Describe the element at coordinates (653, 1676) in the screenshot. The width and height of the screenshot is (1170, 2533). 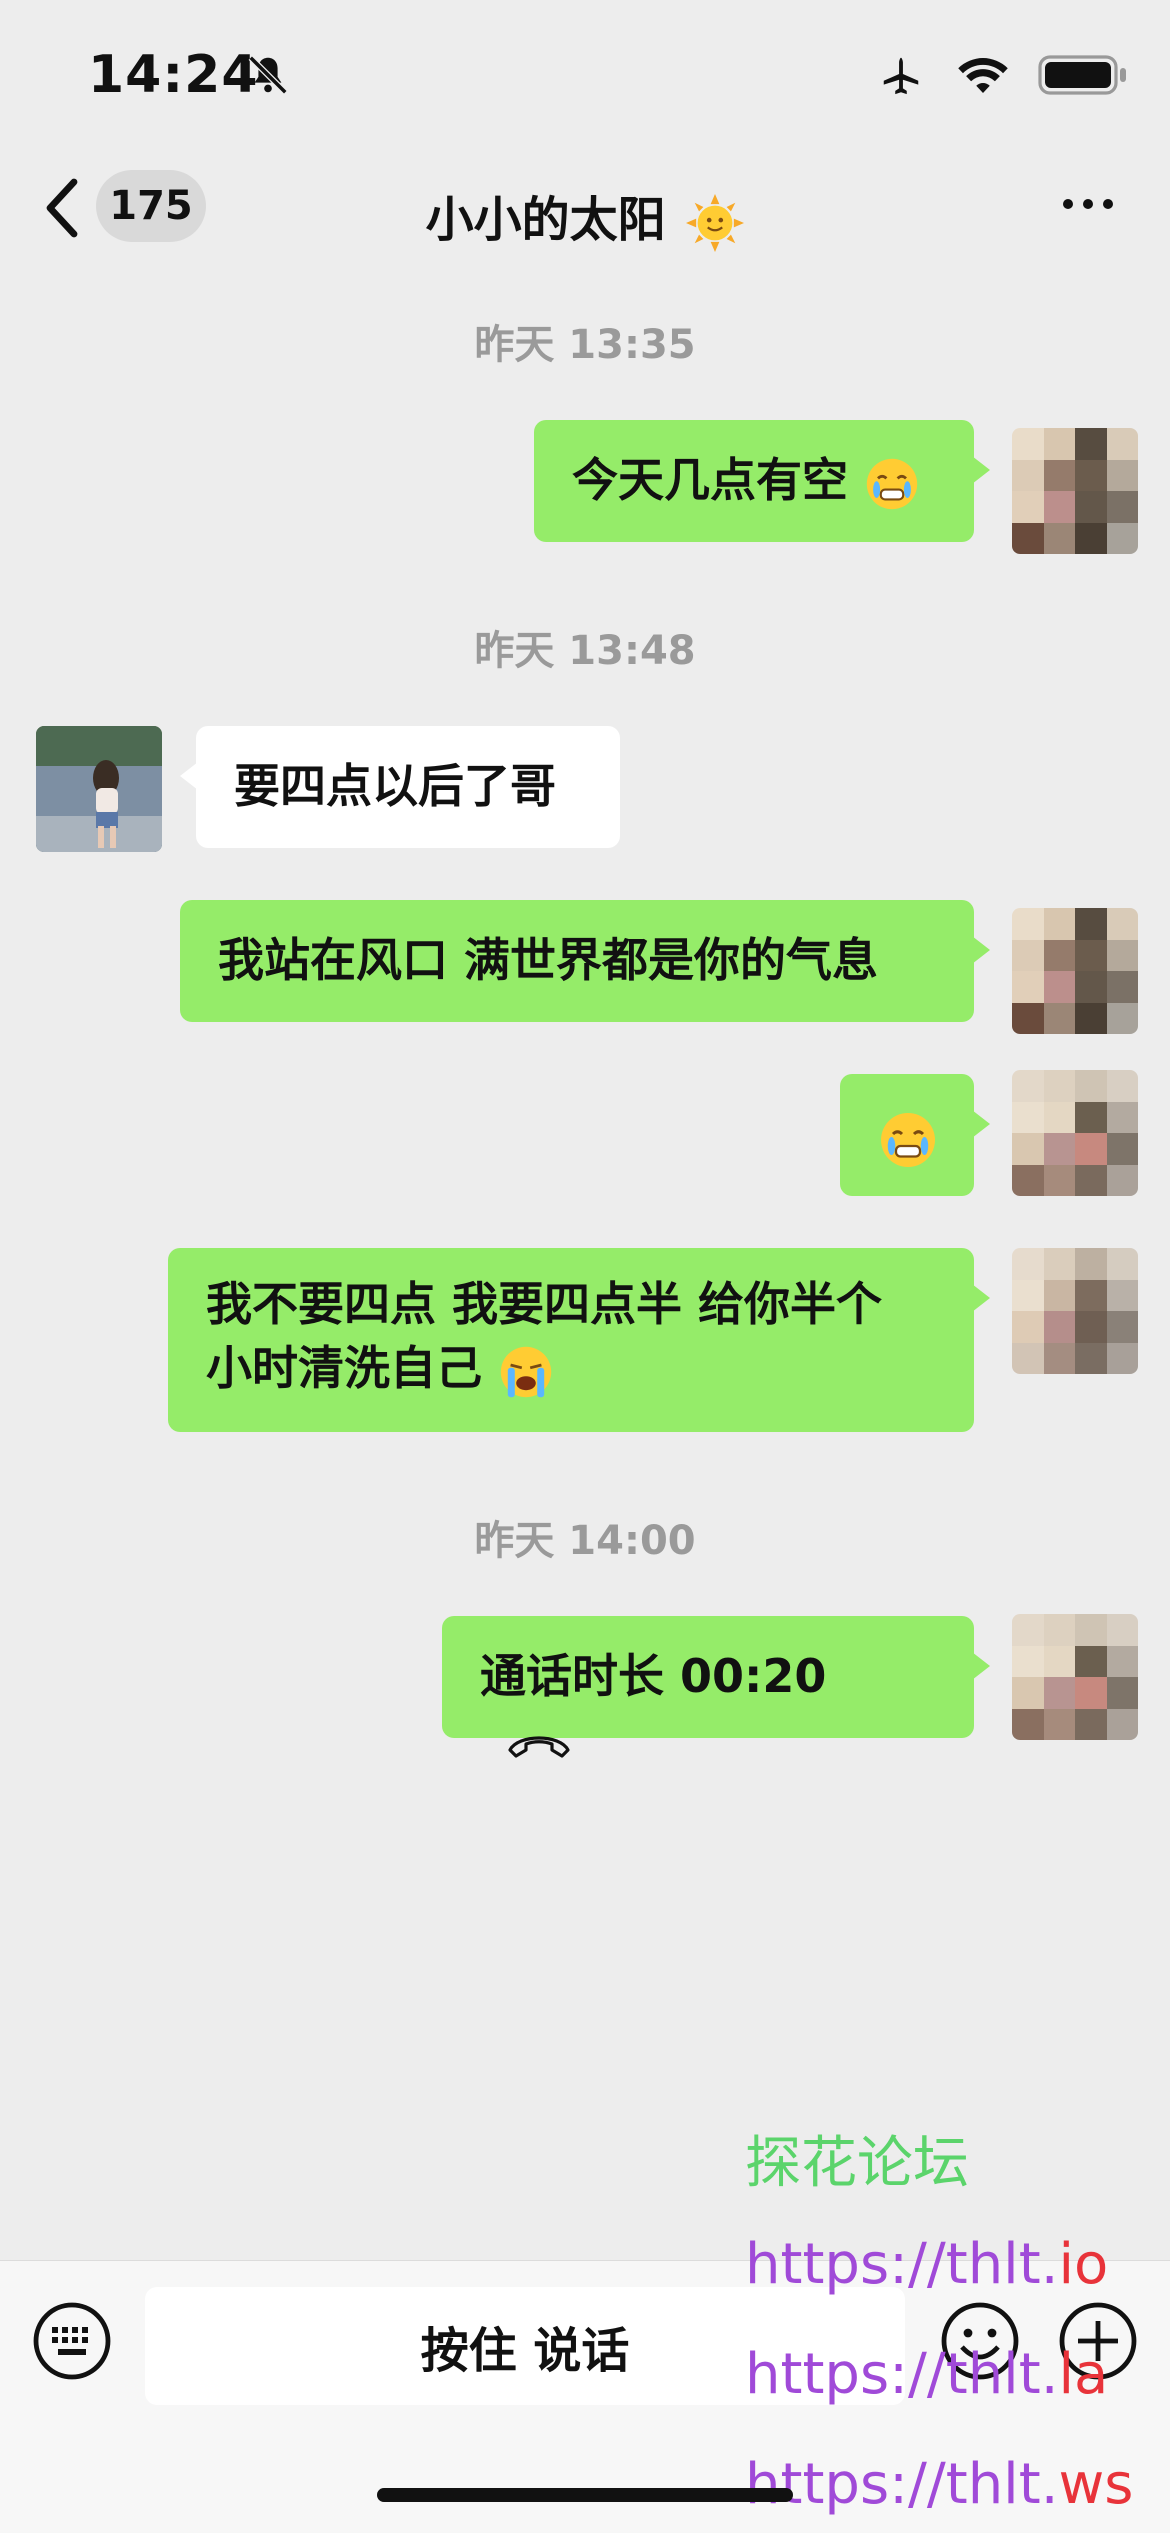
I see `call-duration-text: 通话时长 00:20` at that location.